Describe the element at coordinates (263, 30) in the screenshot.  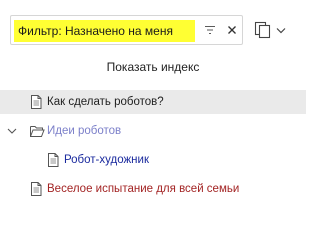
I see `pages-stack-icon` at that location.